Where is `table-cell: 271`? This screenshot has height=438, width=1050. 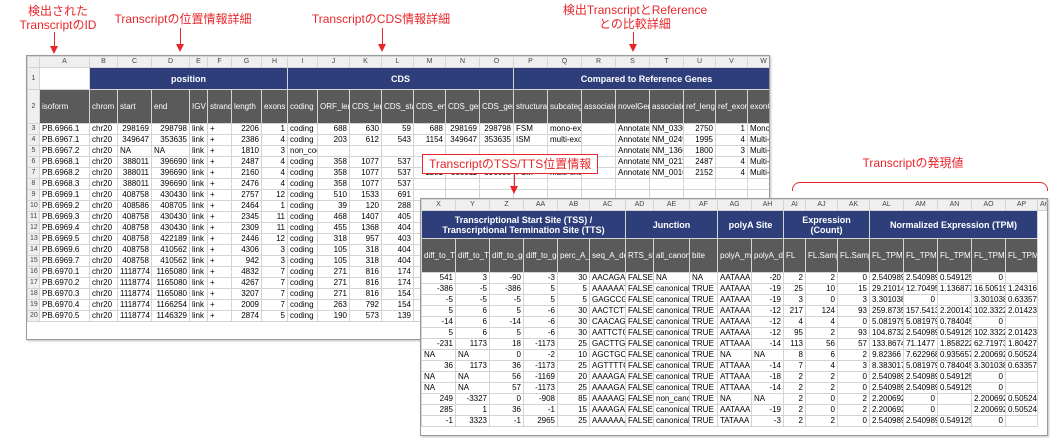
table-cell: 271 is located at coordinates (333, 294).